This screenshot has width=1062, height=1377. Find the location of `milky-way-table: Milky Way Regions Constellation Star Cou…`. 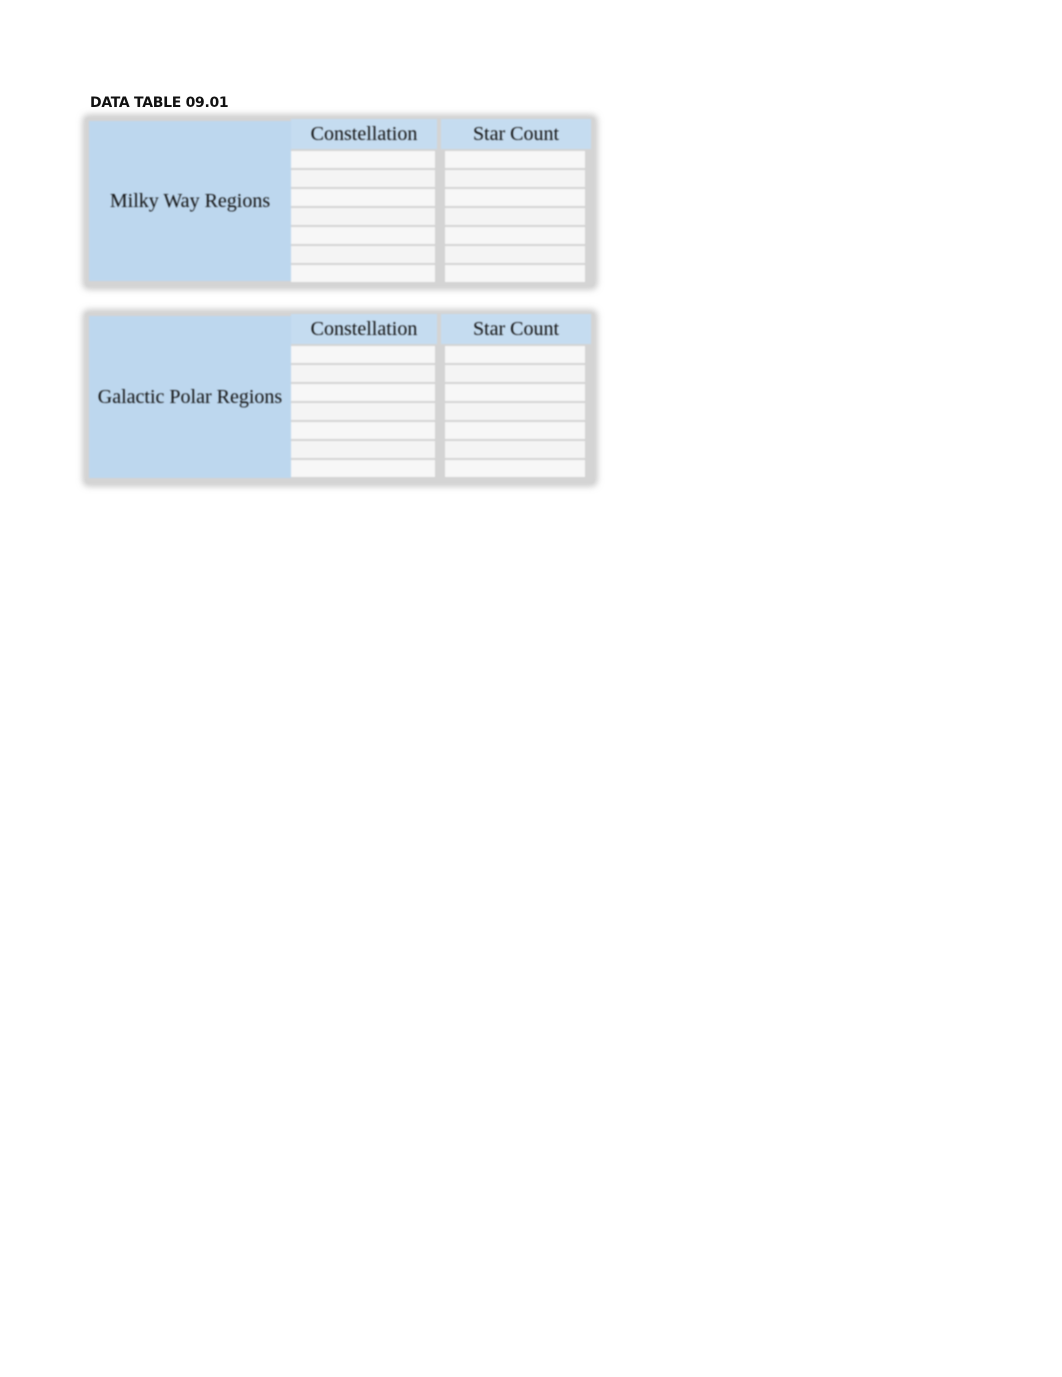

milky-way-table: Milky Way Regions Constellation Star Cou… is located at coordinates (340, 202).